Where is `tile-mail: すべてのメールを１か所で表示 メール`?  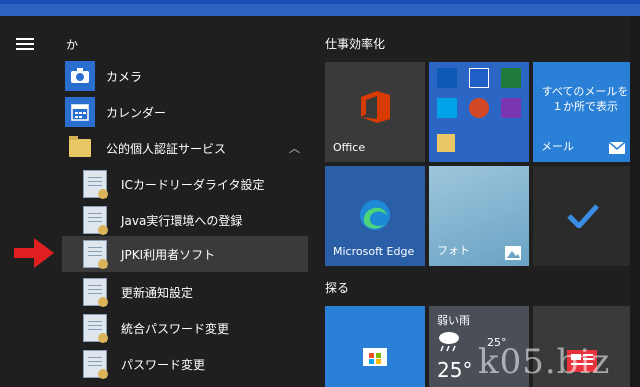 tile-mail: すべてのメールを１か所で表示 メール is located at coordinates (583, 112).